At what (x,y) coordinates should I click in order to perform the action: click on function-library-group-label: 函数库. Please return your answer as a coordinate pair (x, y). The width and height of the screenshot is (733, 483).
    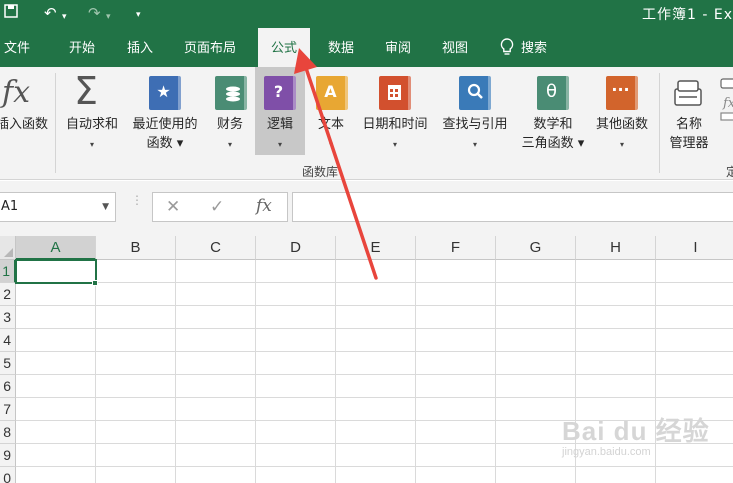
    Looking at the image, I should click on (319, 172).